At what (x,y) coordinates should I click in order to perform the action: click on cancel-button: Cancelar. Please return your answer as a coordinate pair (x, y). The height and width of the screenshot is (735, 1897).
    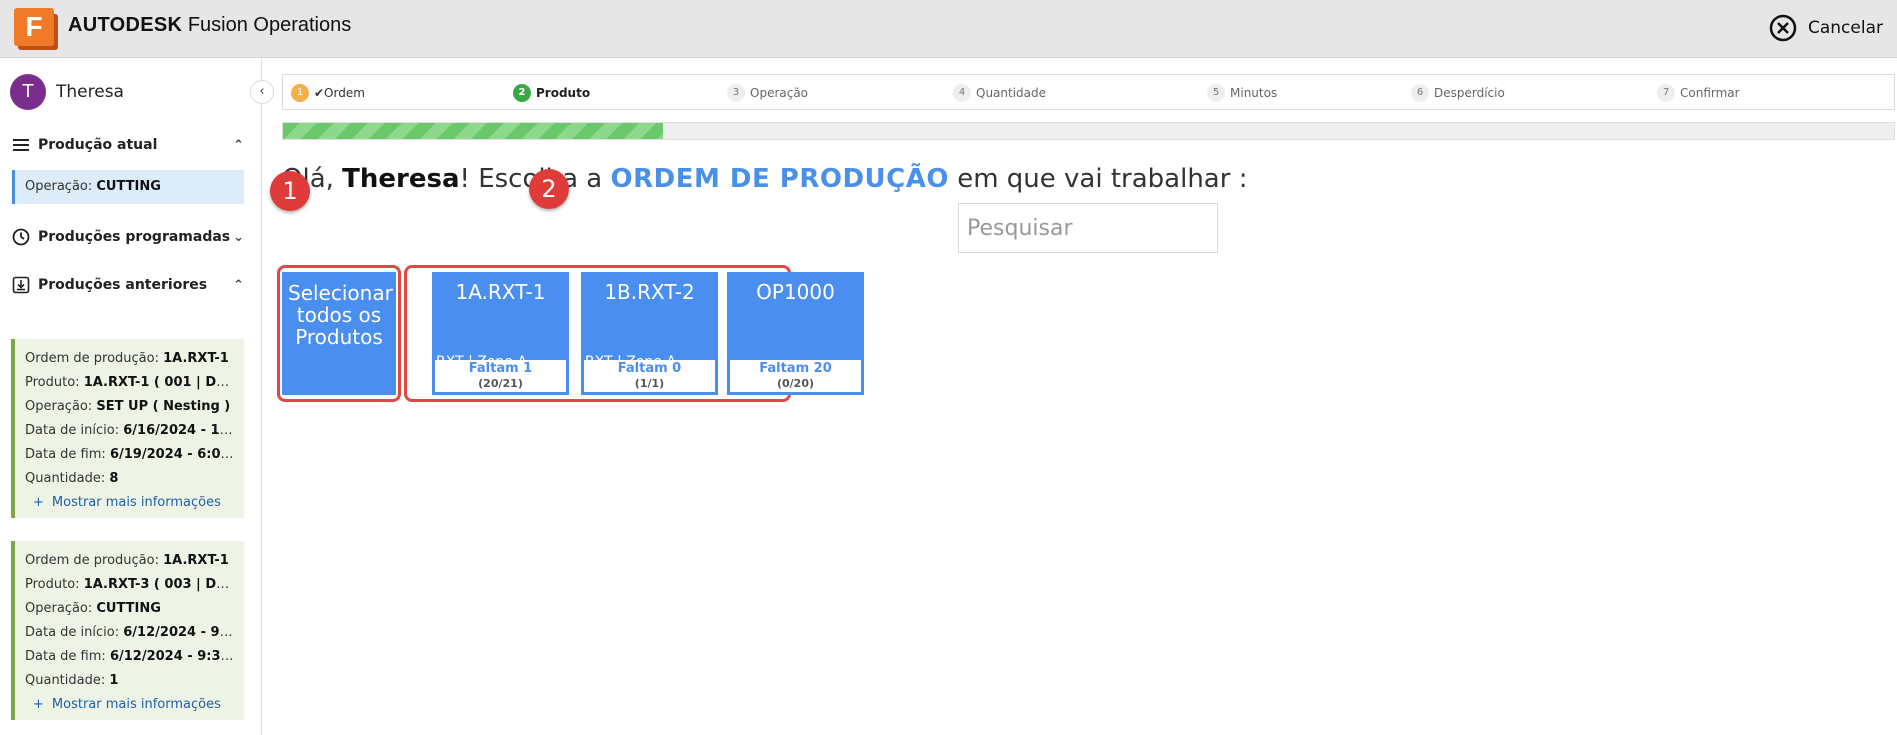
    Looking at the image, I should click on (1825, 28).